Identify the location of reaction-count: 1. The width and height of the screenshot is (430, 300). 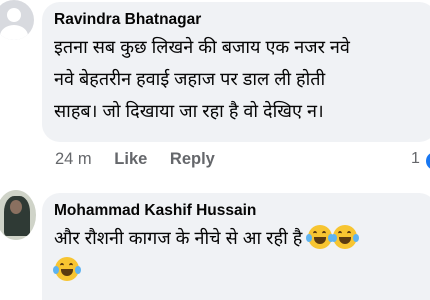
(415, 159).